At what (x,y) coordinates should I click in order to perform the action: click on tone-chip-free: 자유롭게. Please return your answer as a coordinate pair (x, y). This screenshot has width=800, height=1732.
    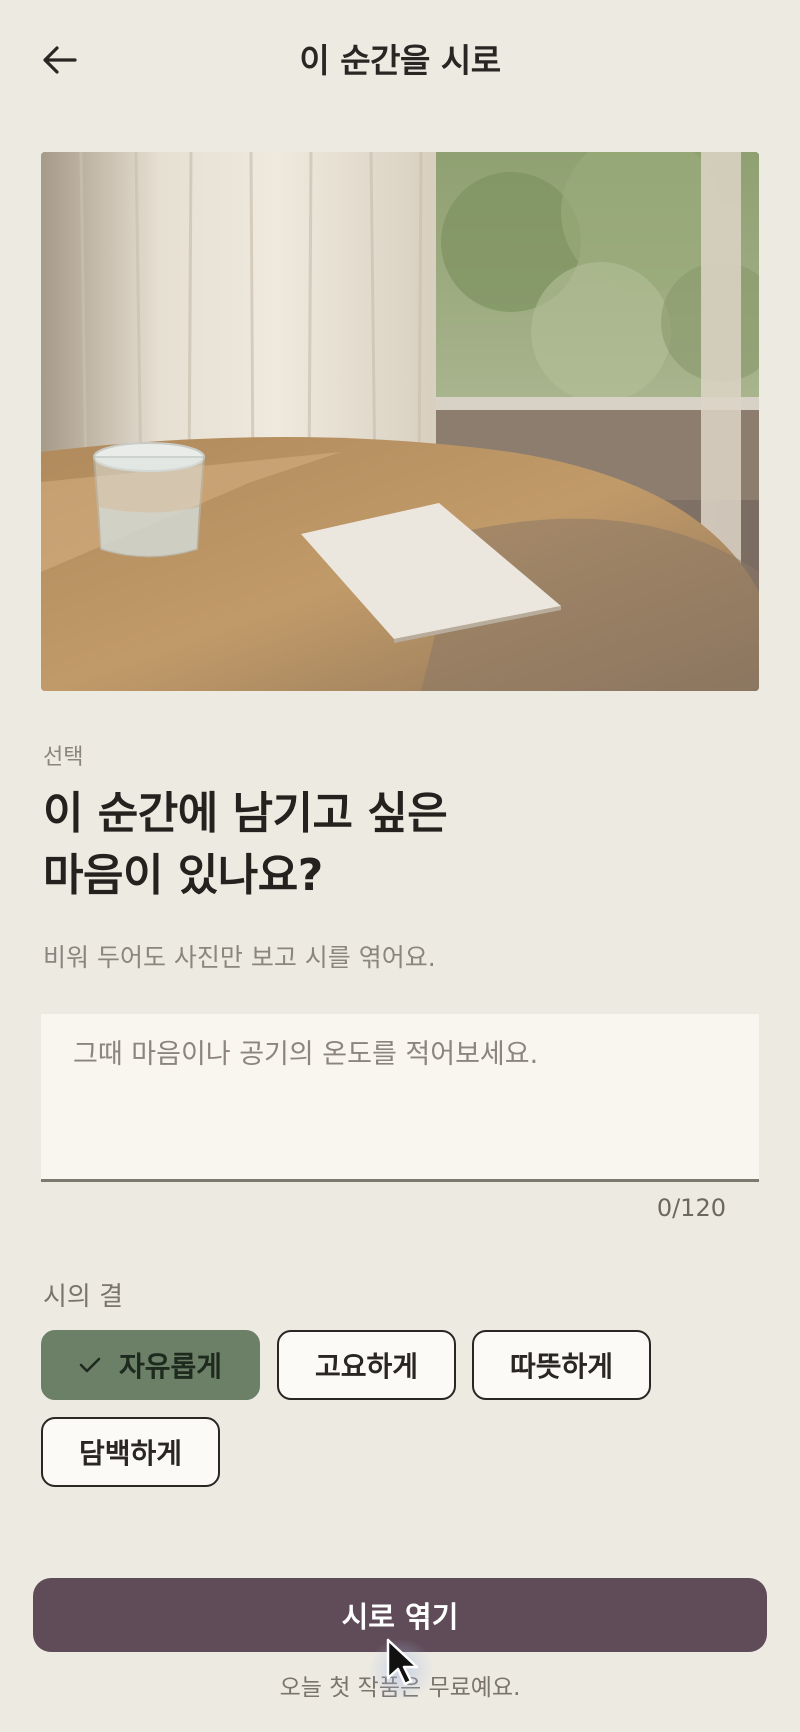
    Looking at the image, I should click on (150, 1365).